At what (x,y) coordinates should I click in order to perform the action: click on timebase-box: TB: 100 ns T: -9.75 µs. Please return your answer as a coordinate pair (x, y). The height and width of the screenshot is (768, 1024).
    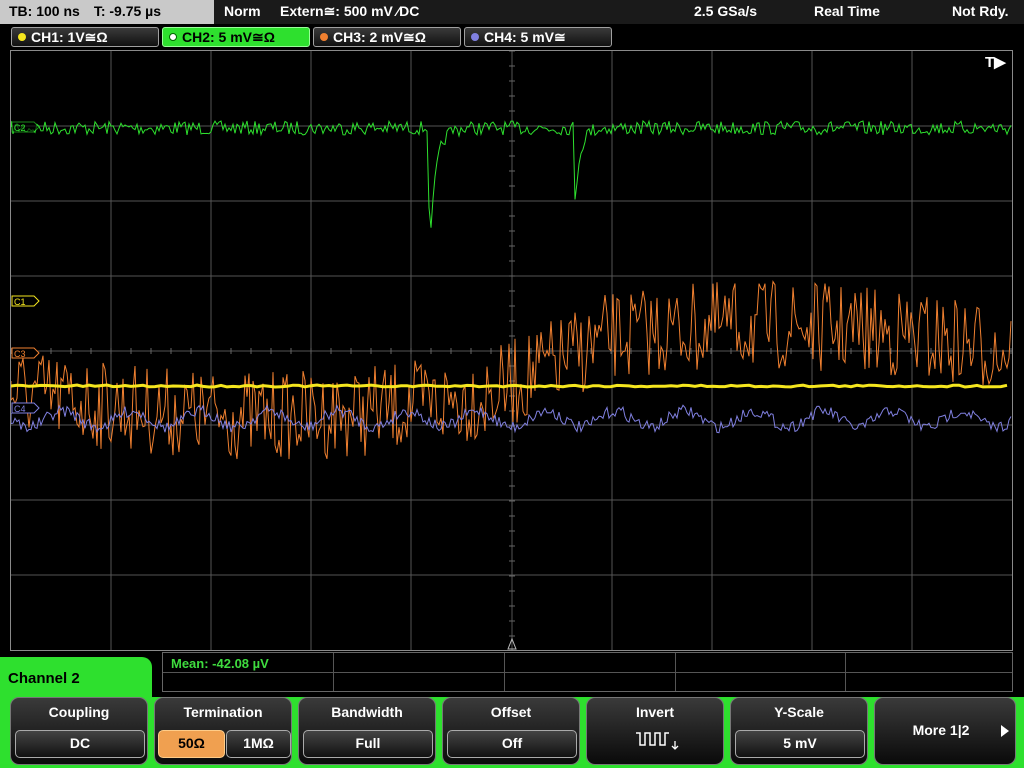
    Looking at the image, I should click on (107, 12).